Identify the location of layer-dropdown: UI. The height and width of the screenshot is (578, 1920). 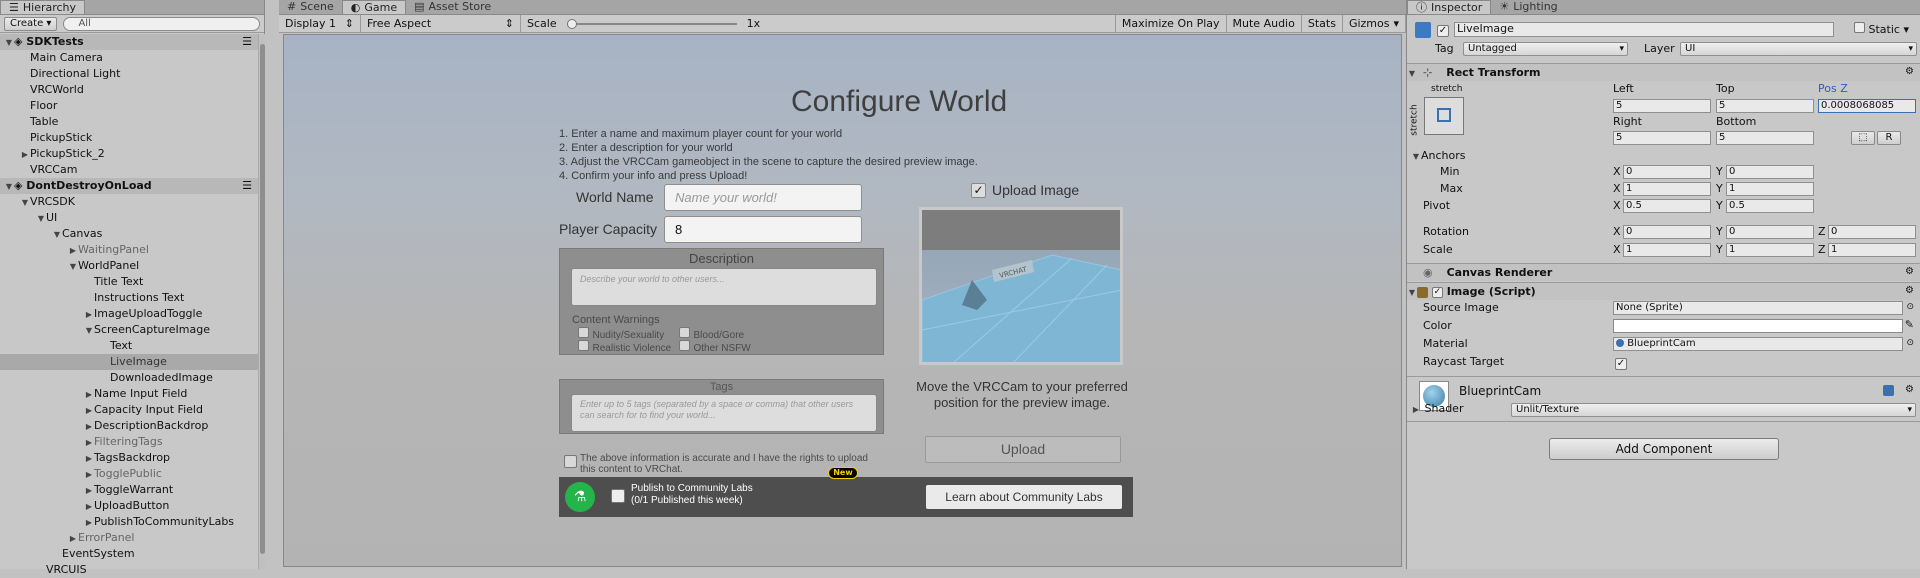
(1798, 49).